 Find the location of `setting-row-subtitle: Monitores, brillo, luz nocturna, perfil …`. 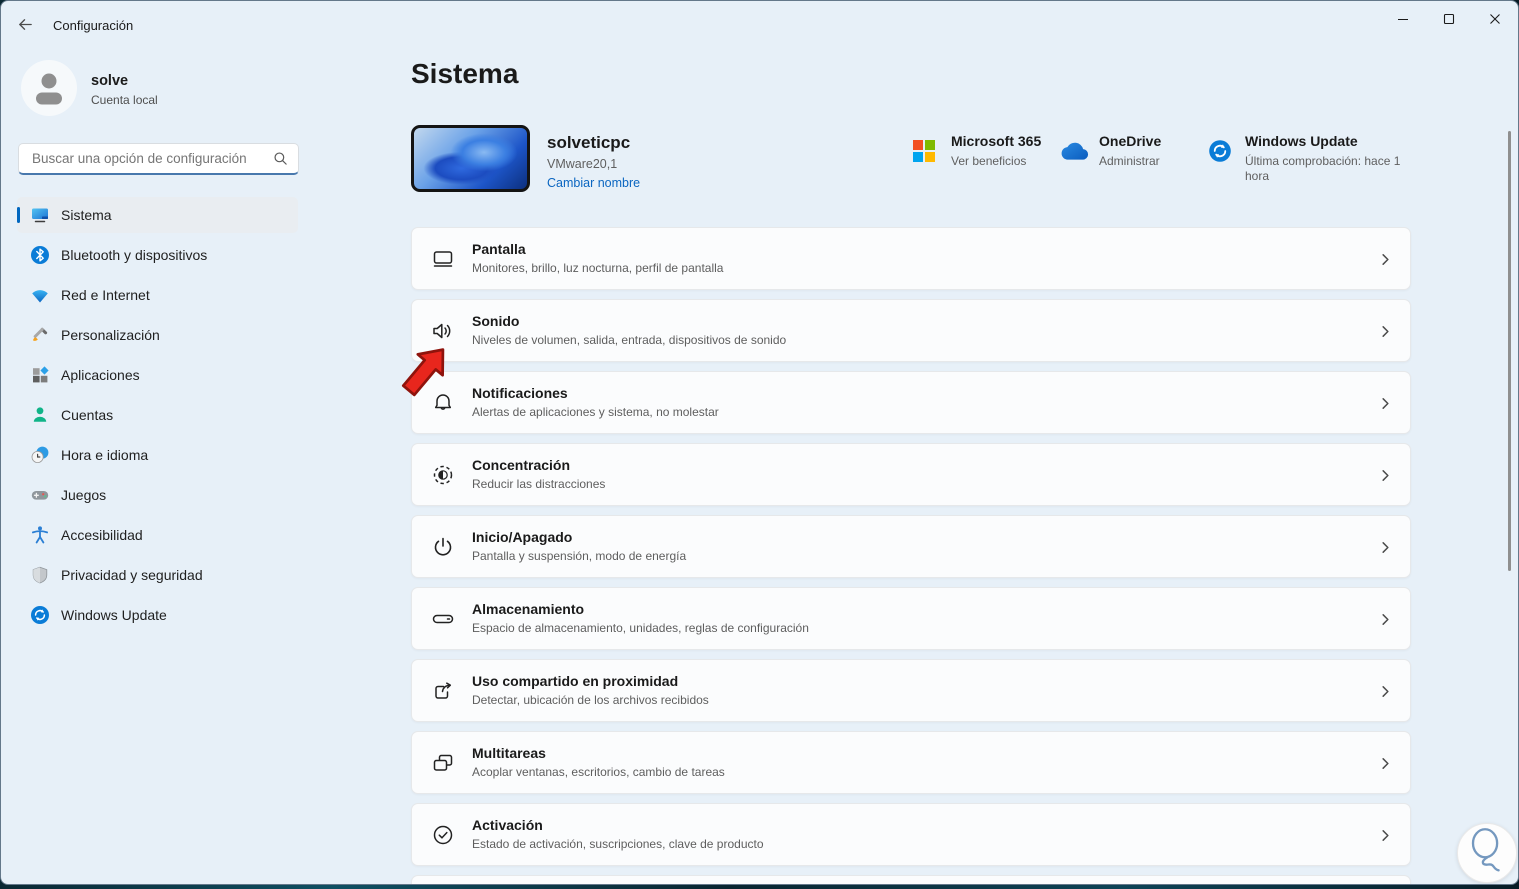

setting-row-subtitle: Monitores, brillo, luz nocturna, perfil … is located at coordinates (598, 268).